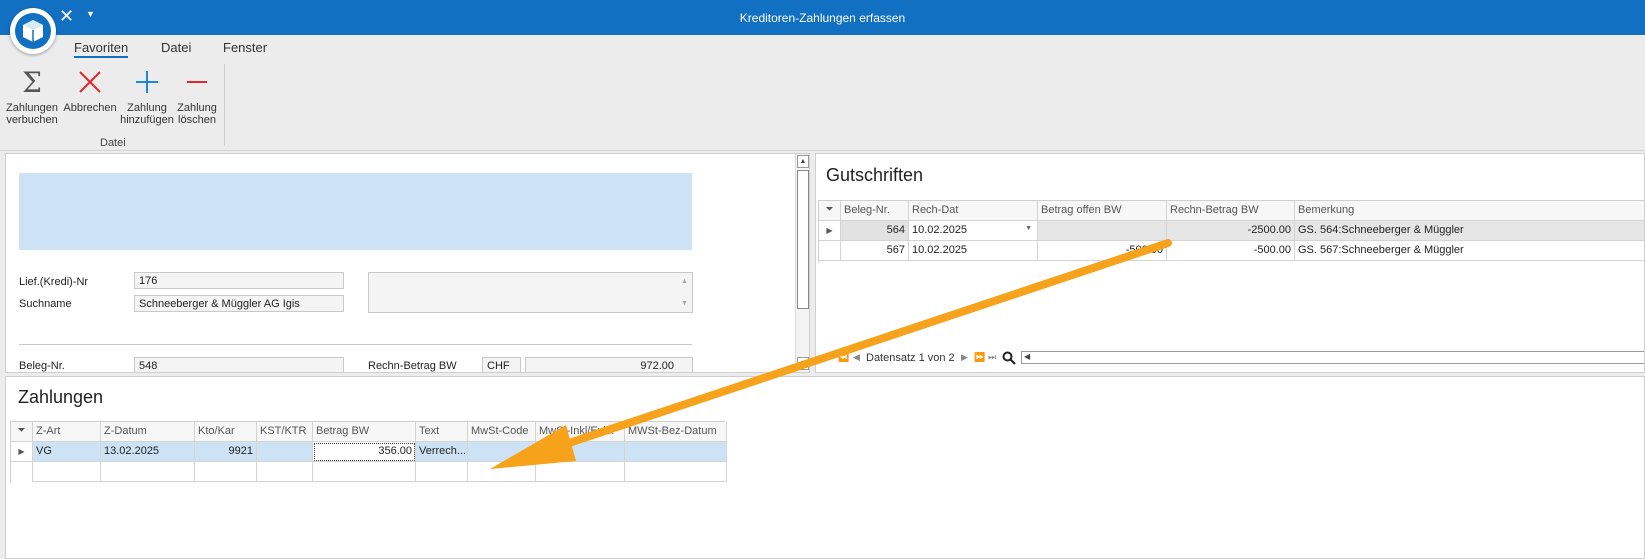 The height and width of the screenshot is (559, 1645). Describe the element at coordinates (964, 357) in the screenshot. I see `next-record-icon: ▶` at that location.